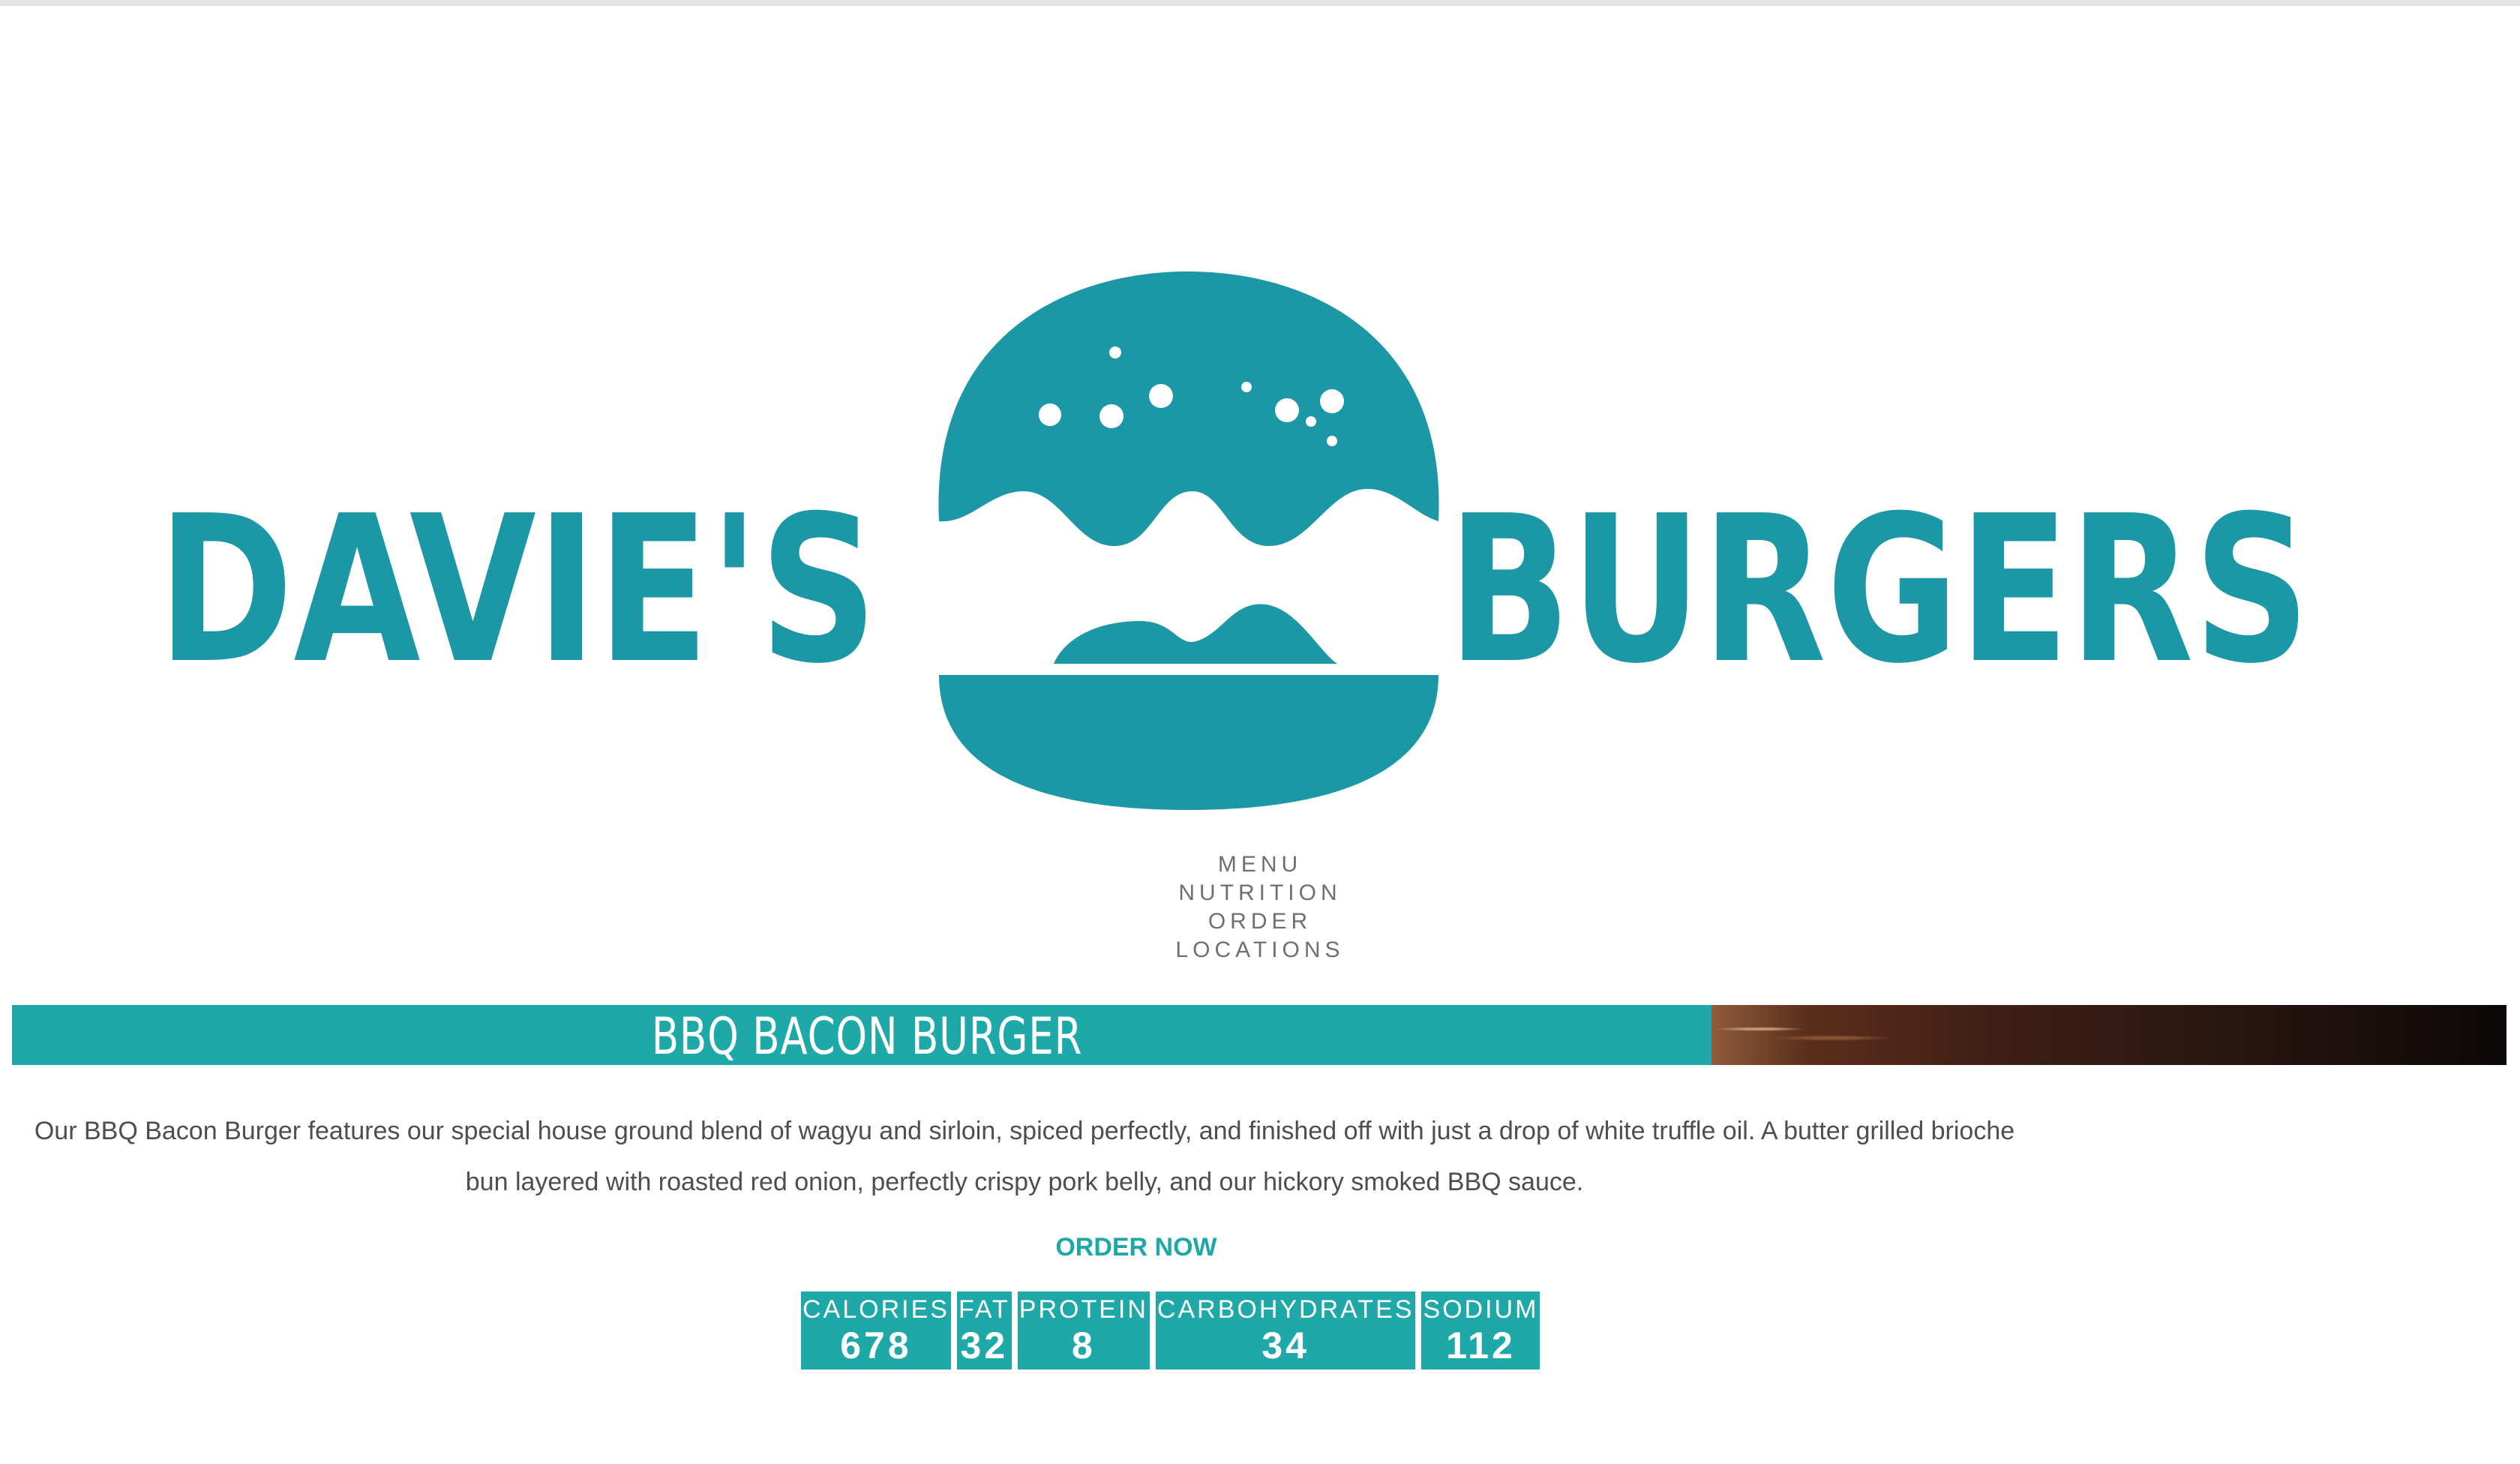 Image resolution: width=2520 pixels, height=1464 pixels. I want to click on nutrition-value: 32, so click(984, 1345).